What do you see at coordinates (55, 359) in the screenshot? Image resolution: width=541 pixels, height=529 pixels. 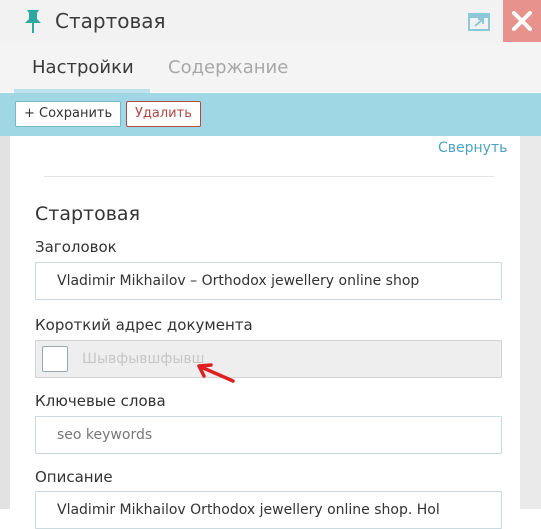 I see `alias-auto-checkbox` at bounding box center [55, 359].